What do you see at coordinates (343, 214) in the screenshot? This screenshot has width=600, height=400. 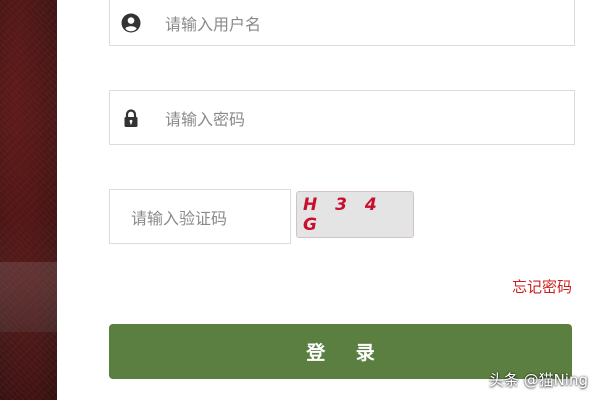 I see `captcha-code: H 3 4 G` at bounding box center [343, 214].